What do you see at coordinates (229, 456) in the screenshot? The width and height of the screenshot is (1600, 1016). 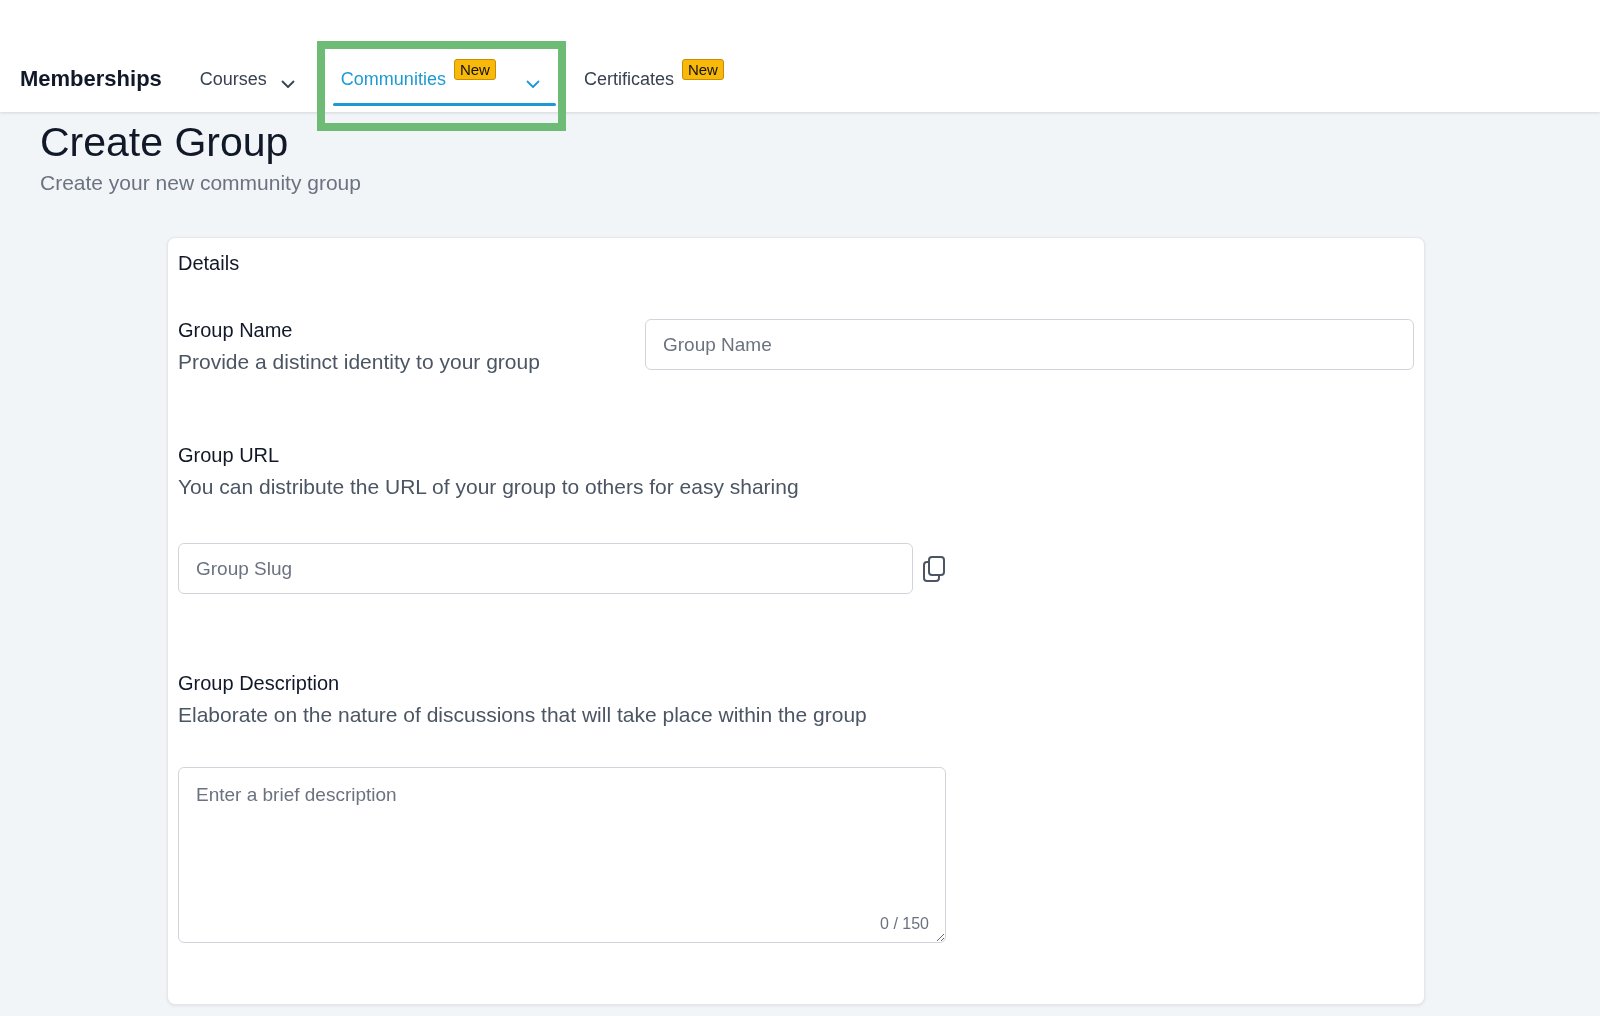 I see `field-label: Group URL` at bounding box center [229, 456].